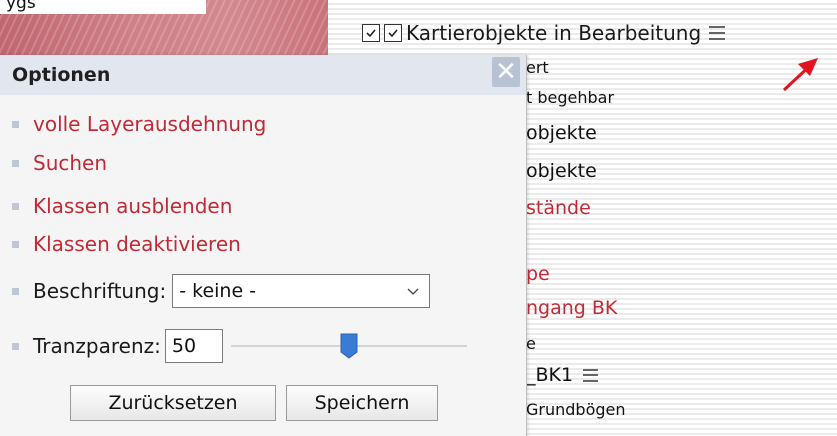 This screenshot has width=837, height=436. I want to click on layer-group-checkbox, so click(371, 33).